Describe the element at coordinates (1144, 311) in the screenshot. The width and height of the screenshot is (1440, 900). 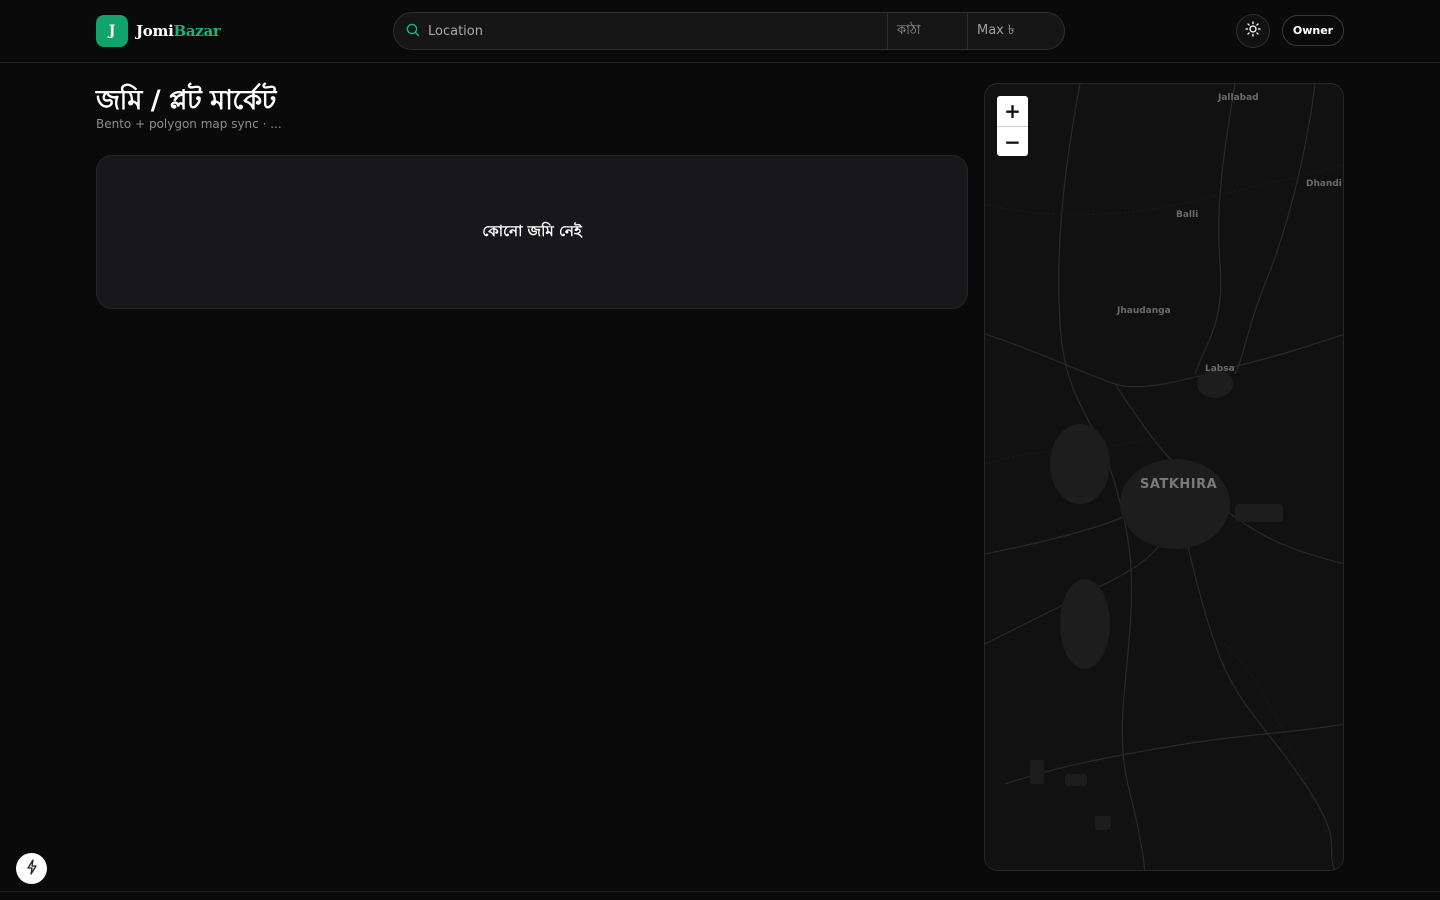
I see `place-label-jhaudanga: Jhaudanga` at that location.